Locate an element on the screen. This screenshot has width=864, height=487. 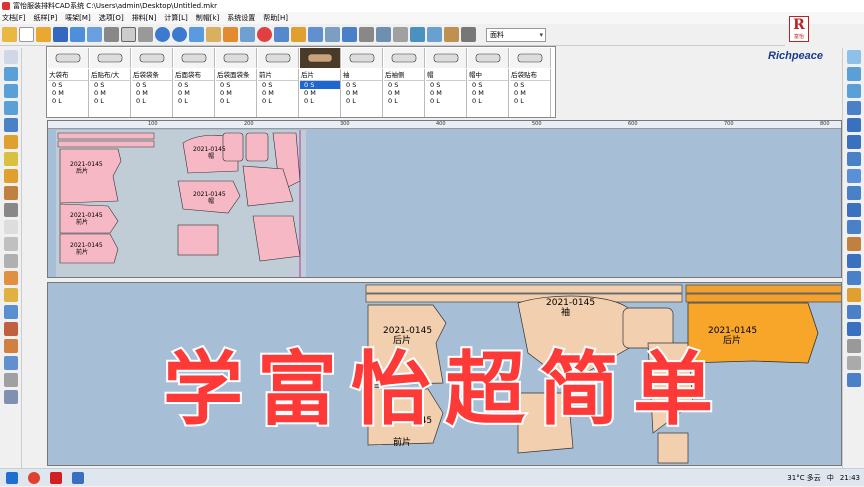
rotate-cw-icon is located at coordinates (10, 312).